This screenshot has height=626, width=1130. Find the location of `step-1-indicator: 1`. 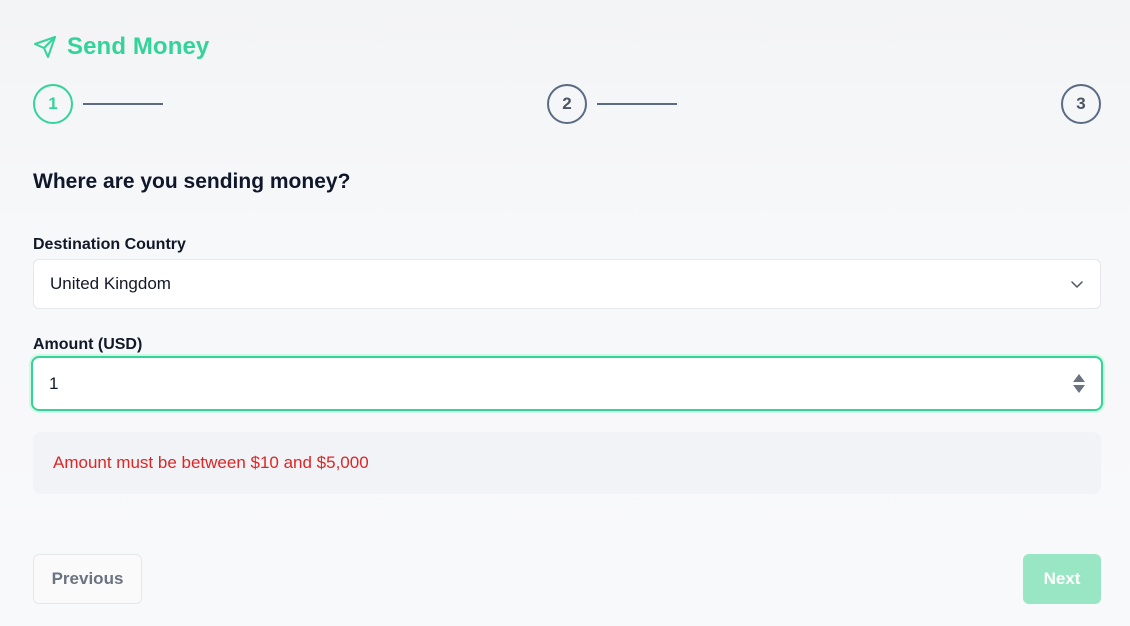

step-1-indicator: 1 is located at coordinates (53, 104).